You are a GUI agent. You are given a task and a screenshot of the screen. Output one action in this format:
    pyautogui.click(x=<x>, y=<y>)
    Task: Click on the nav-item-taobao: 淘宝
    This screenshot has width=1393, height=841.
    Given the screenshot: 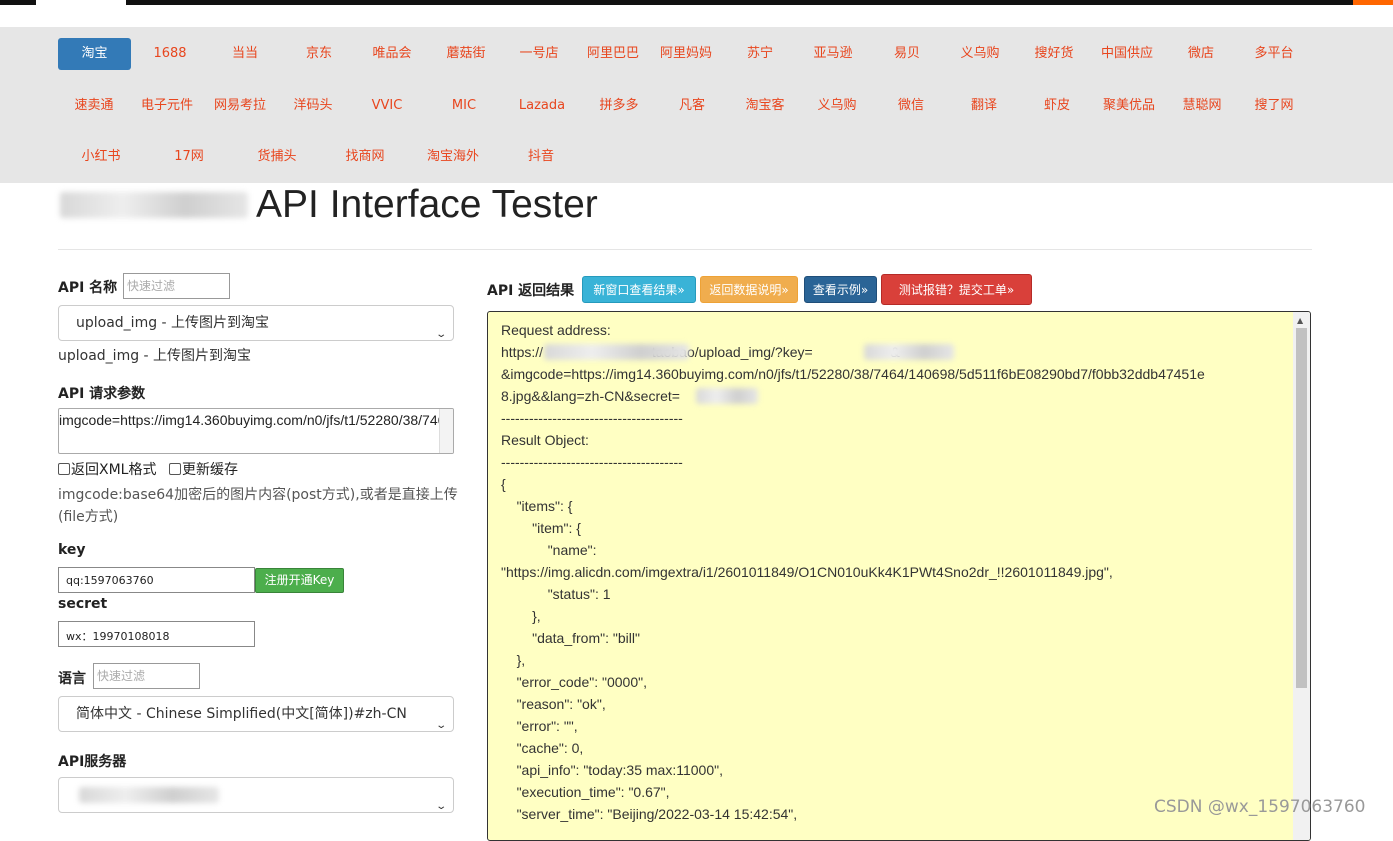 What is the action you would take?
    pyautogui.click(x=94, y=54)
    